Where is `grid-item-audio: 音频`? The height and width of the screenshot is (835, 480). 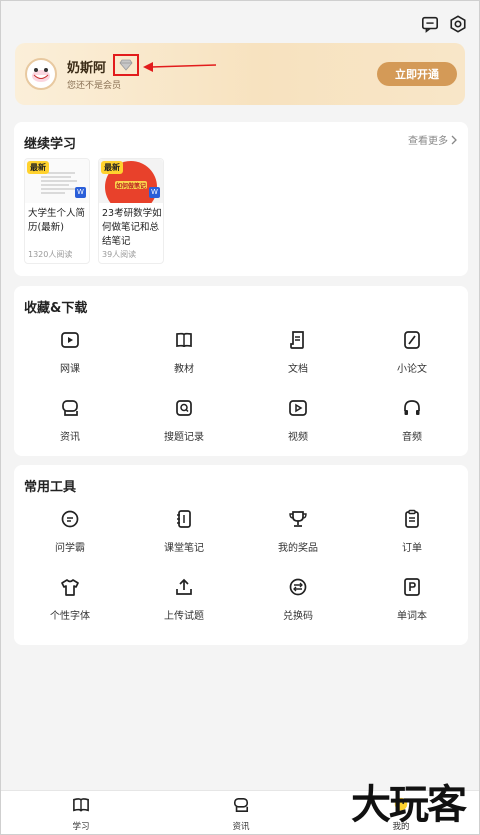 grid-item-audio: 音频 is located at coordinates (412, 420).